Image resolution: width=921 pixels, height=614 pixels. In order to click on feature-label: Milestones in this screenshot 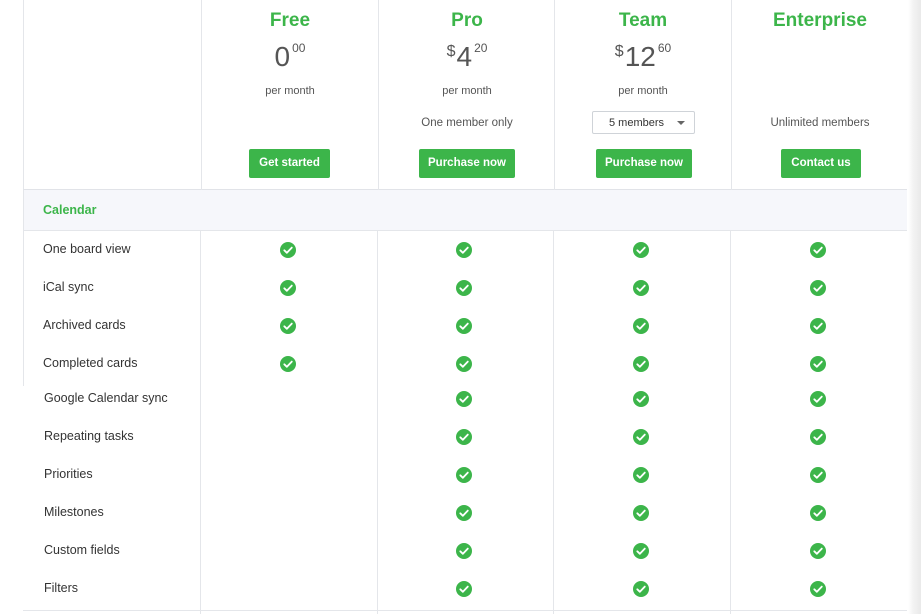, I will do `click(74, 512)`.